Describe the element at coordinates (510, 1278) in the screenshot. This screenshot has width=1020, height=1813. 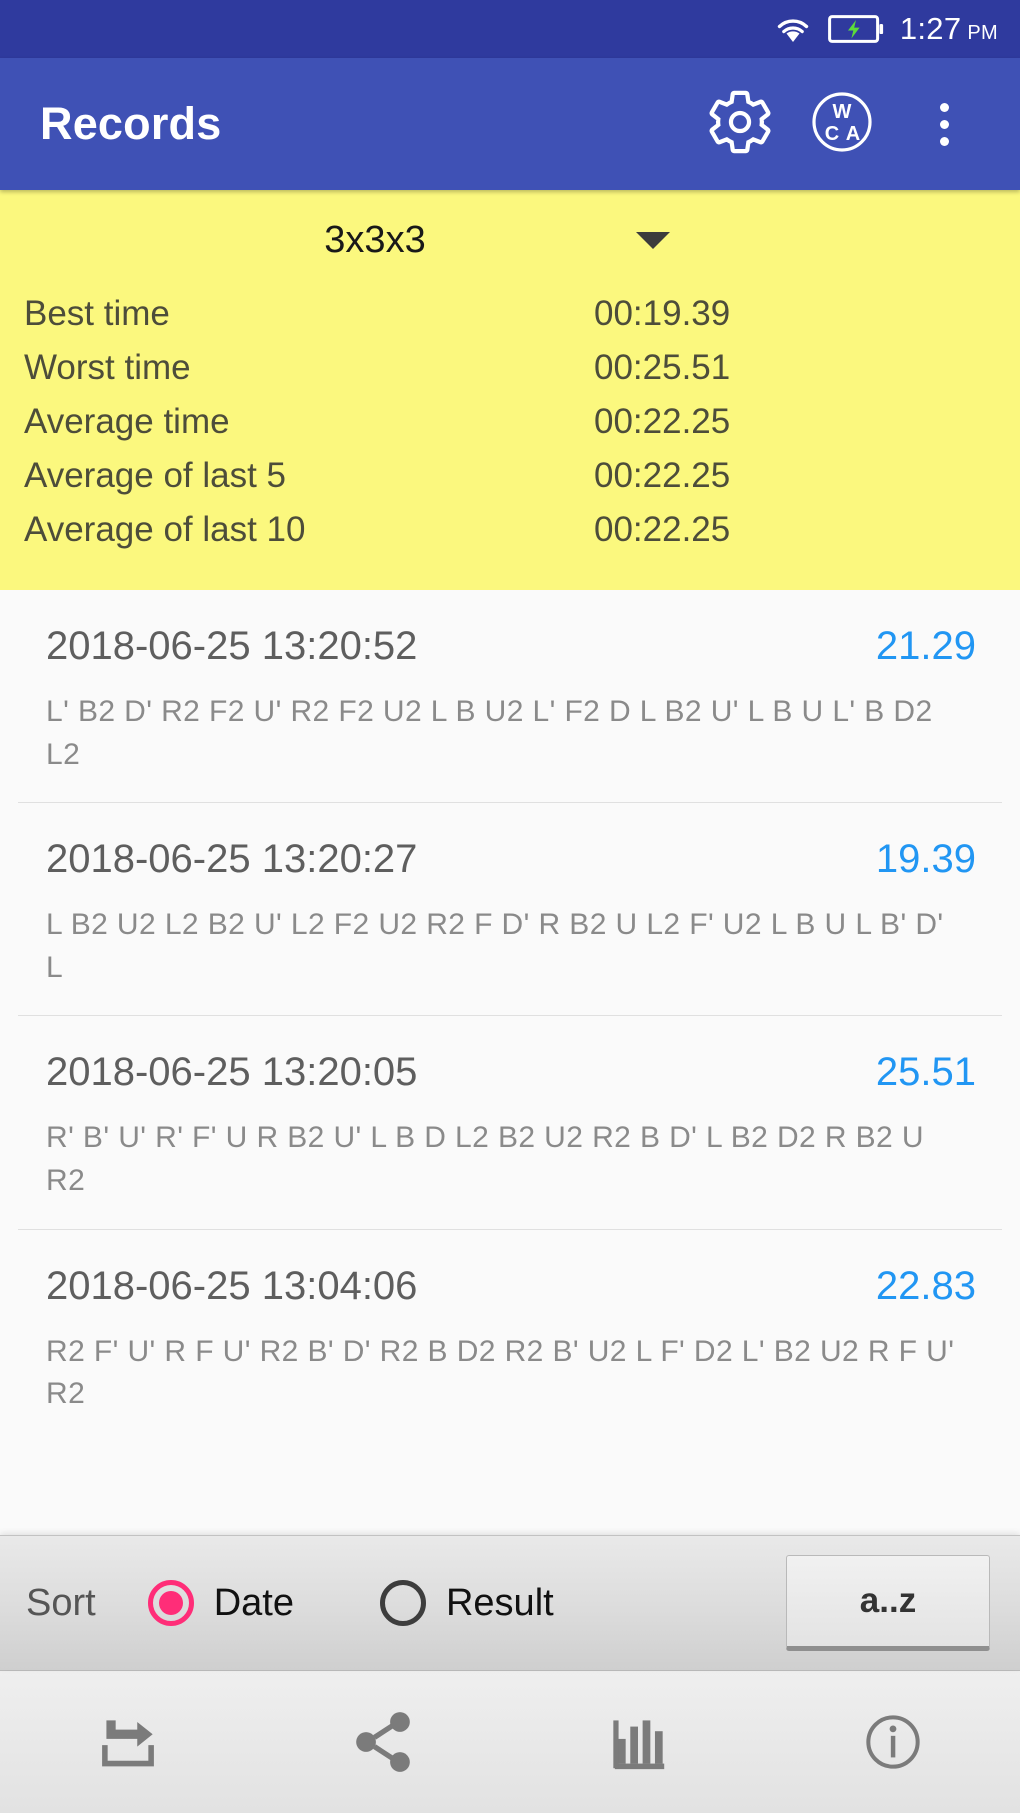
I see `record-header: 2018-06-25 13:04:06 22.83` at that location.